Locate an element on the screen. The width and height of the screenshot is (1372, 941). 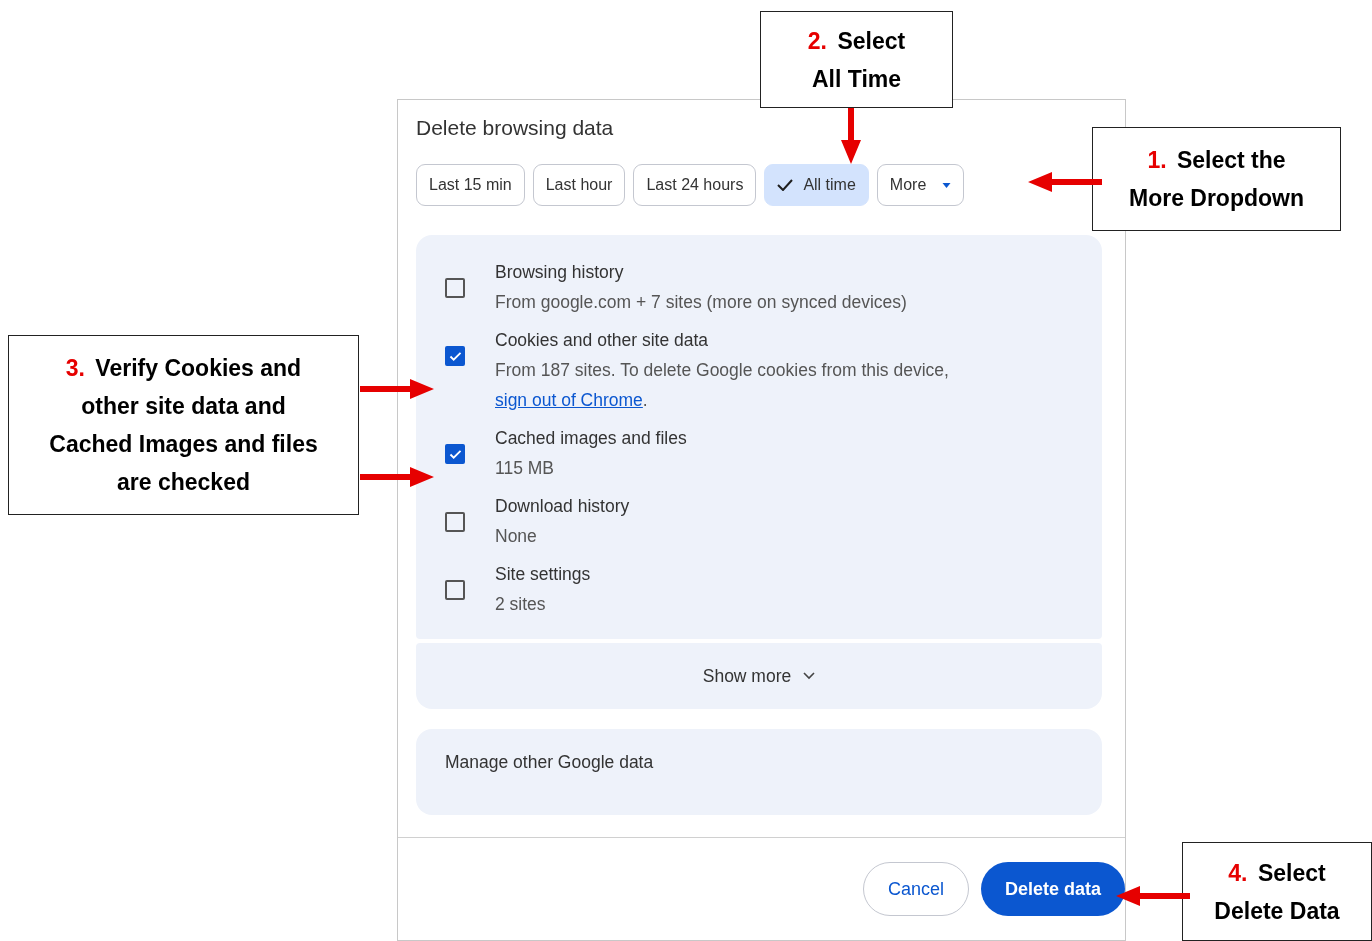
option-label: Cached images and files is located at coordinates (591, 438).